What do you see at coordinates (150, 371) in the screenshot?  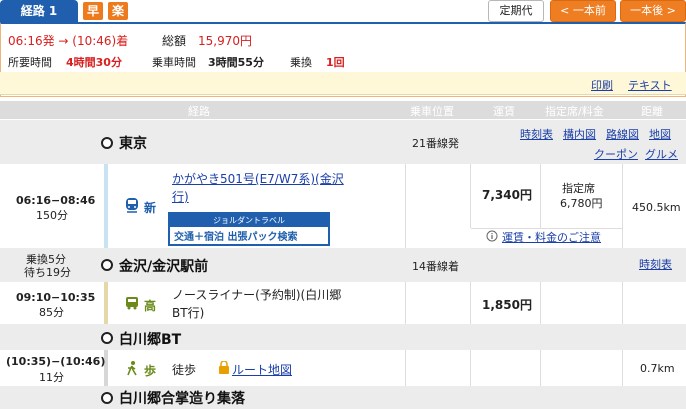 I see `mode-label: 歩` at bounding box center [150, 371].